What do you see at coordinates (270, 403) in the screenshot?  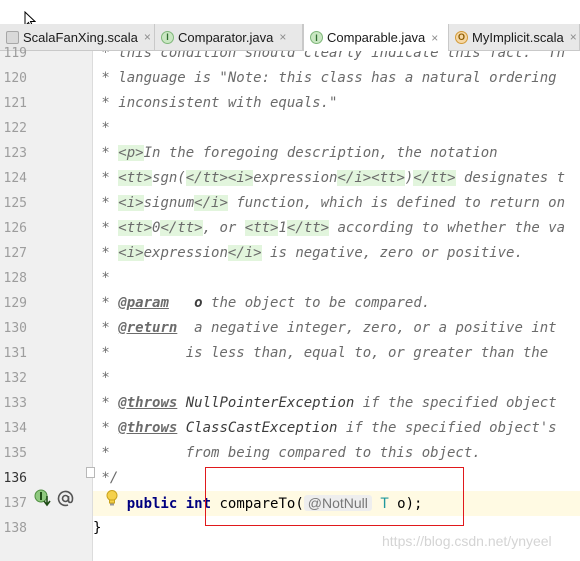 I see `exception-ref: NullPointerException` at bounding box center [270, 403].